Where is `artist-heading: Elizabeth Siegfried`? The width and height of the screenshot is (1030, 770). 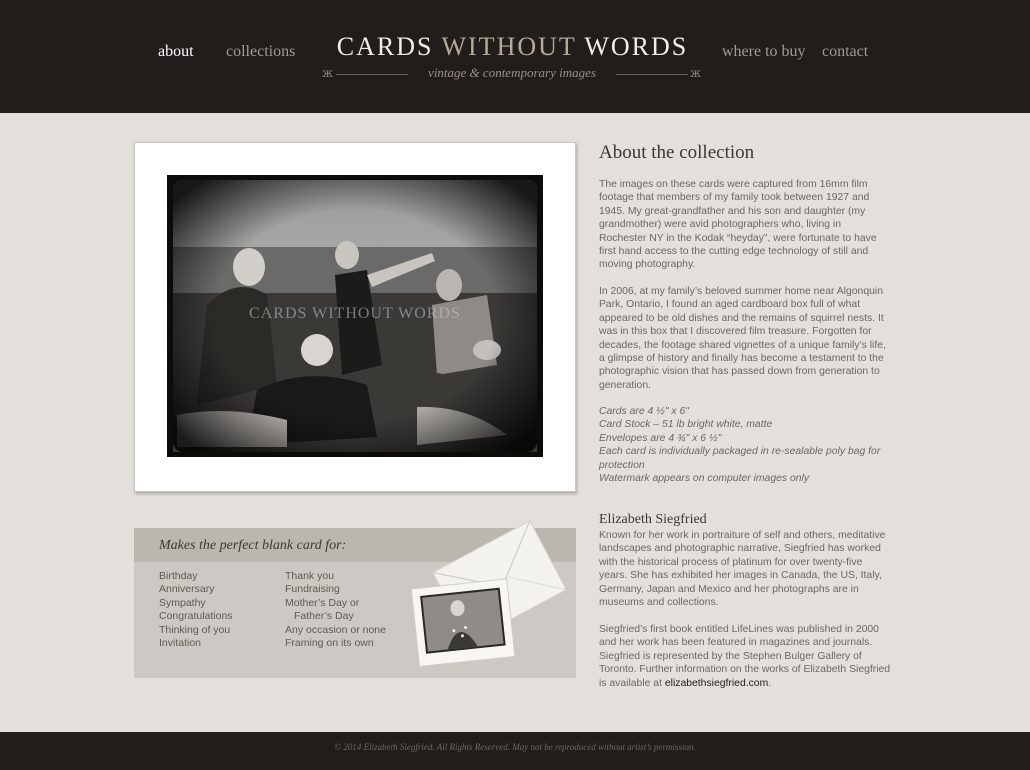
artist-heading: Elizabeth Siegfried is located at coordinates (653, 519).